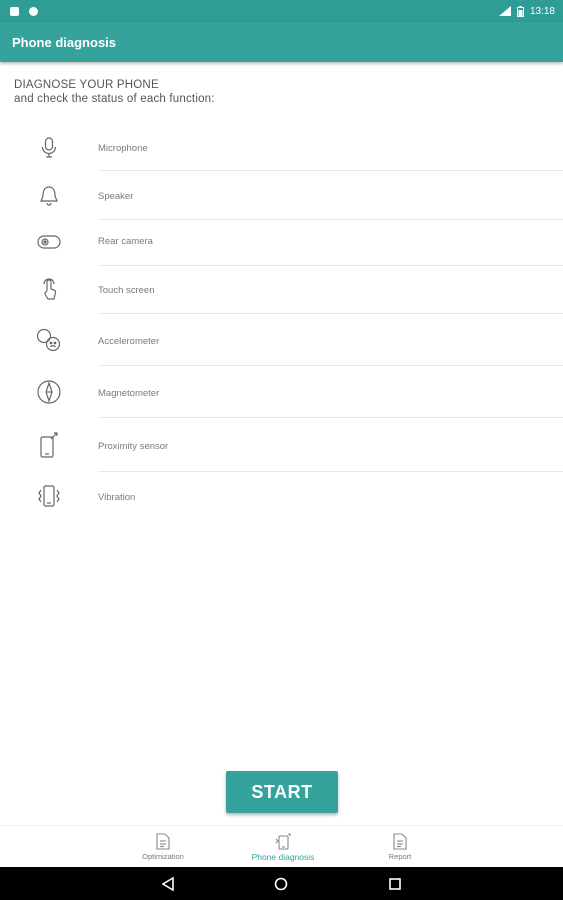 The height and width of the screenshot is (900, 563). What do you see at coordinates (14, 11) in the screenshot?
I see `notification-icon` at bounding box center [14, 11].